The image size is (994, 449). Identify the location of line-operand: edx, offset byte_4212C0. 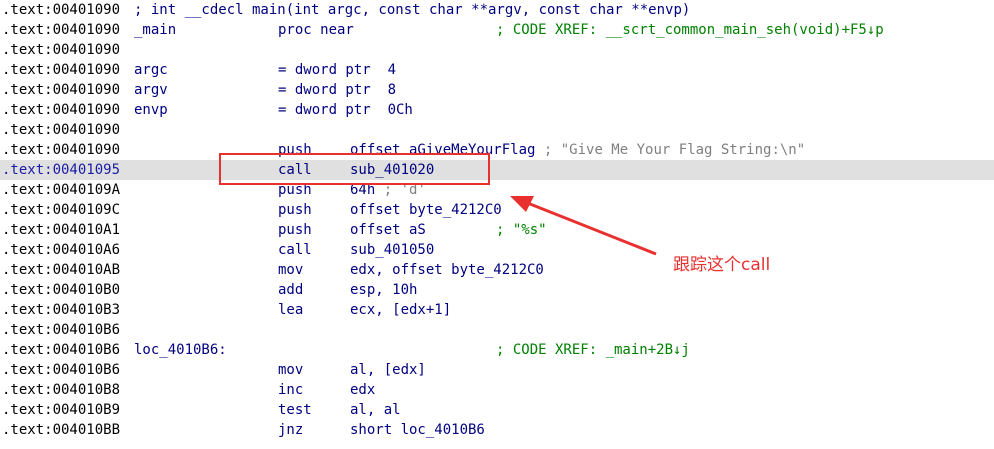
(447, 270).